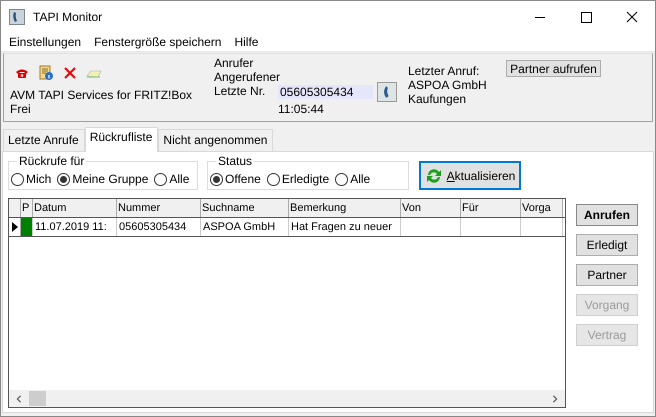 The height and width of the screenshot is (417, 656). I want to click on action-button: Anrufen, so click(607, 215).